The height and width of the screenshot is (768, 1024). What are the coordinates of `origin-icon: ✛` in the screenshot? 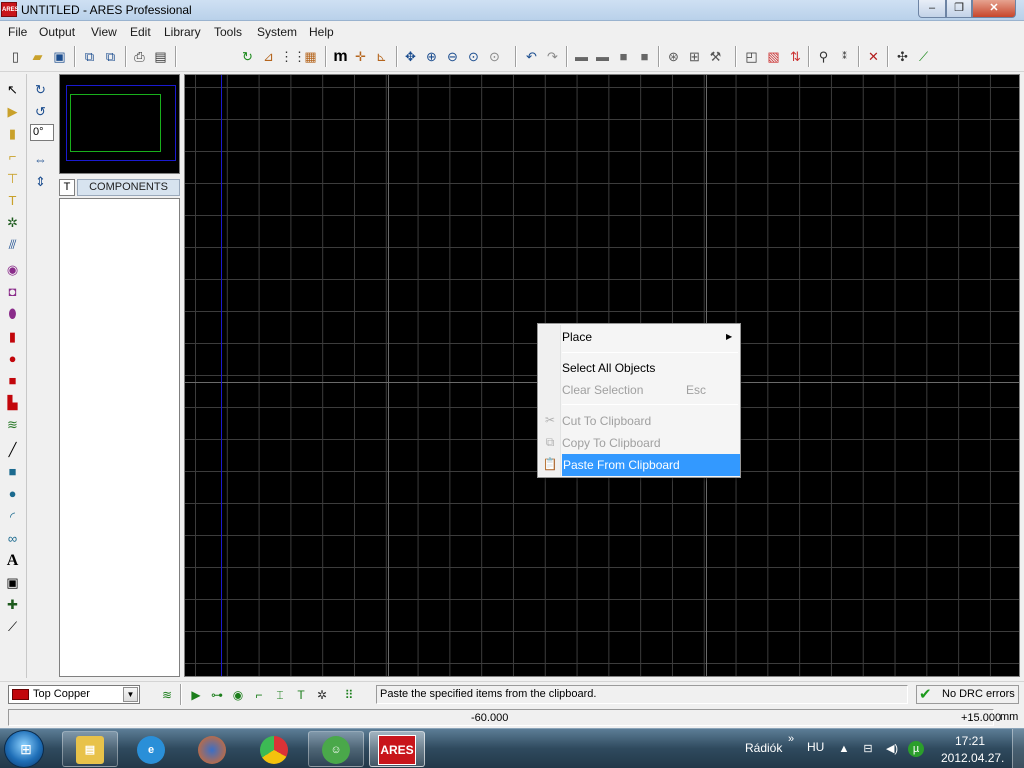 It's located at (360, 56).